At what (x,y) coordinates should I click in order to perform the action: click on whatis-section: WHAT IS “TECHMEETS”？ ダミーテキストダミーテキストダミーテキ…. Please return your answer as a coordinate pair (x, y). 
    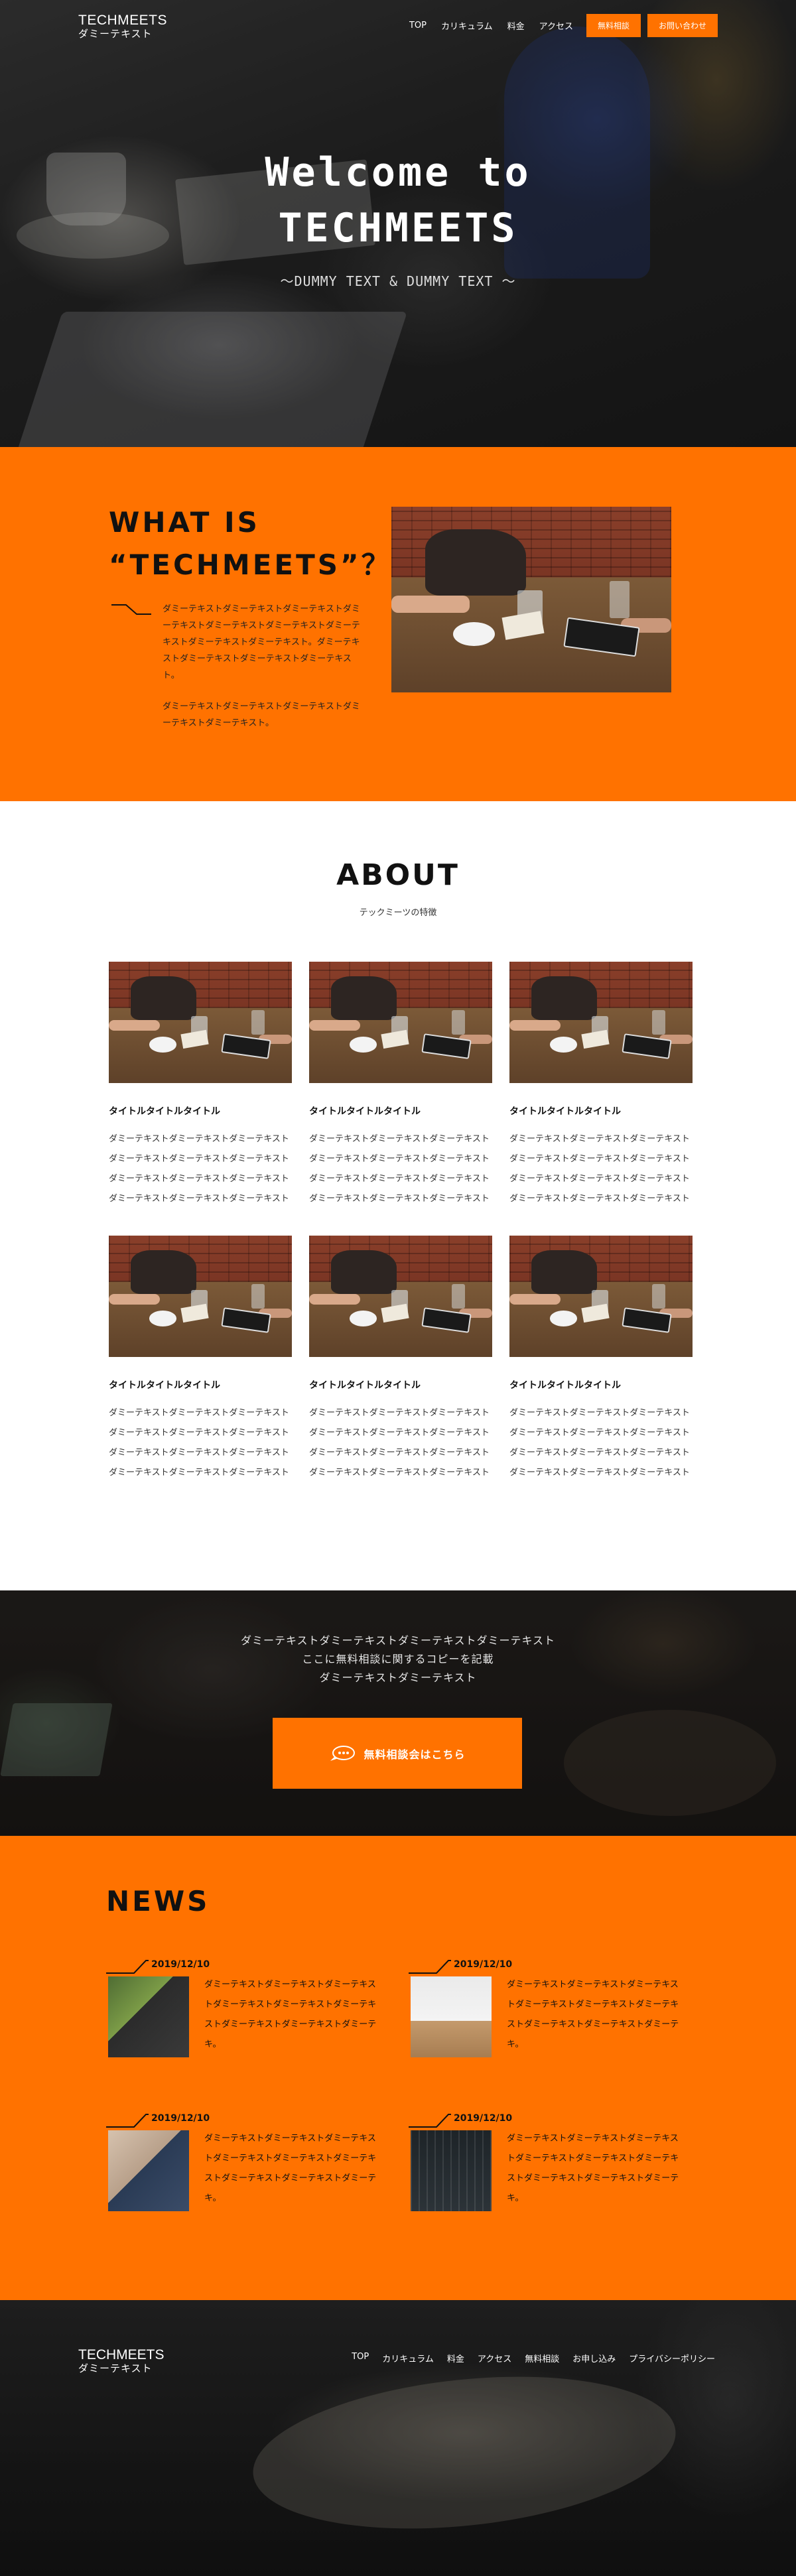
    Looking at the image, I should click on (398, 624).